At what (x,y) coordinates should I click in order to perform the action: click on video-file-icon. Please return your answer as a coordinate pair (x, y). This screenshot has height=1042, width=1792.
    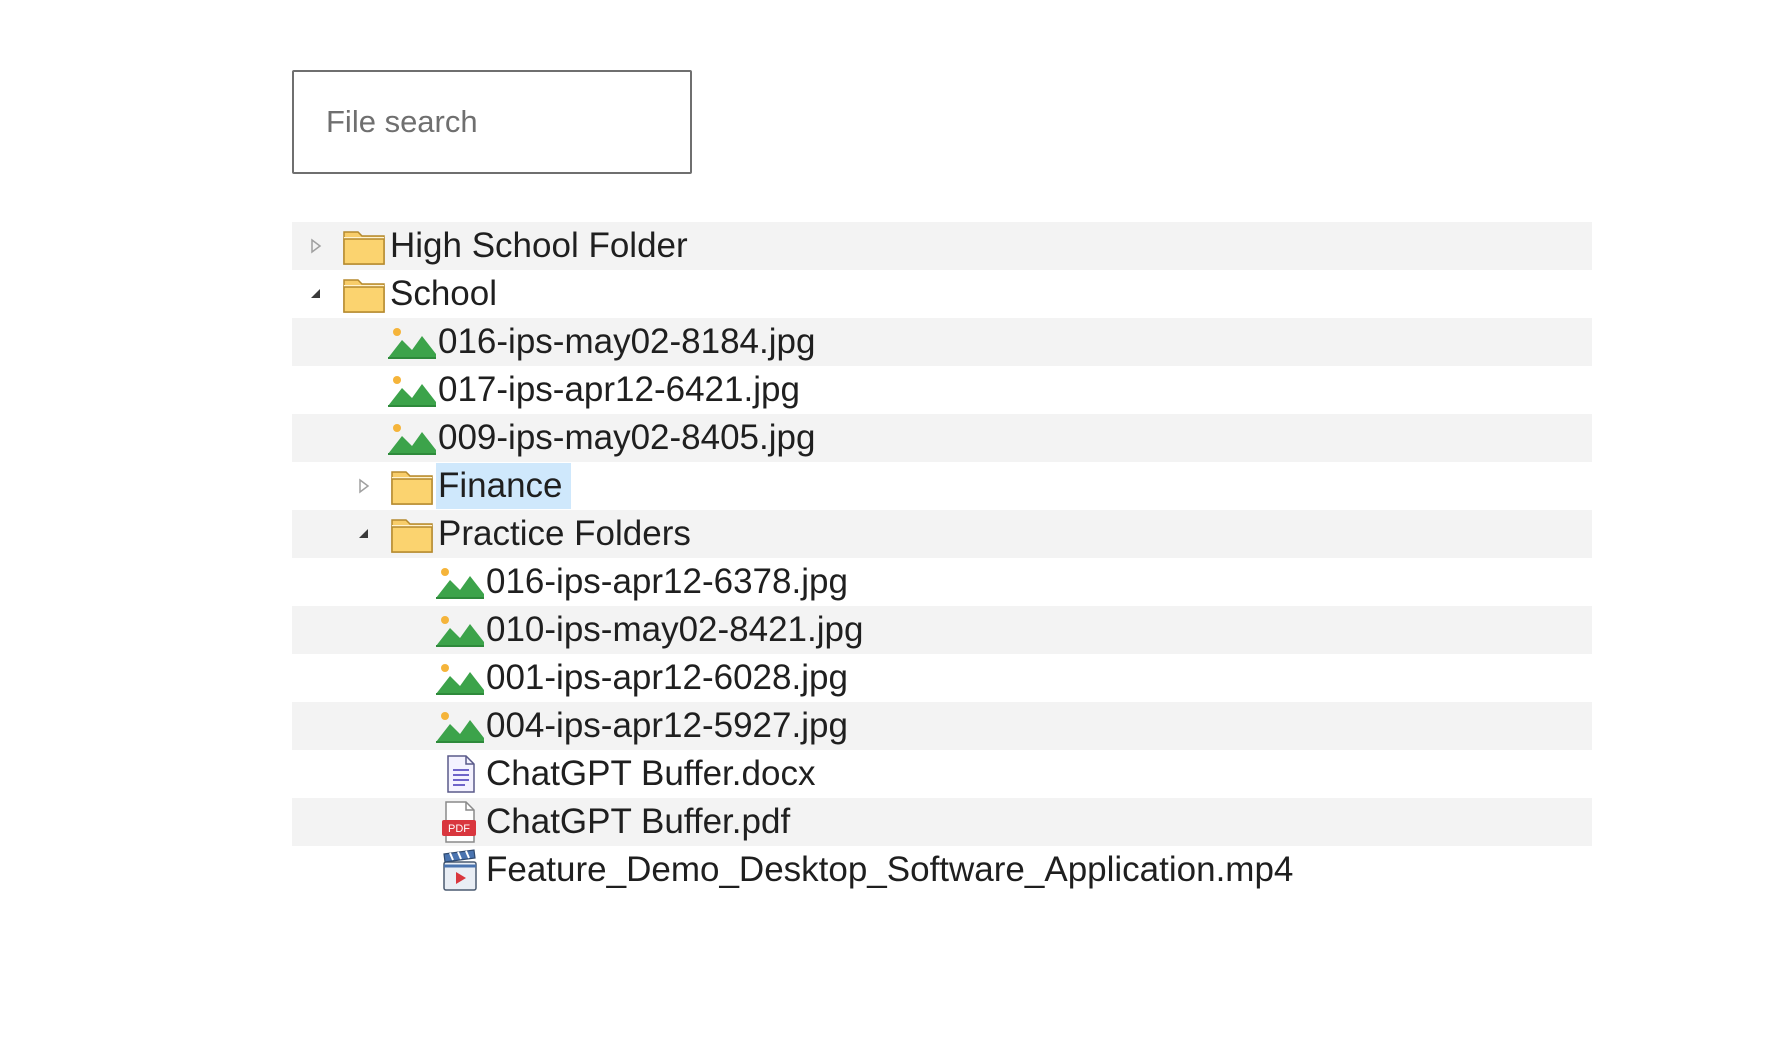
    Looking at the image, I should click on (460, 870).